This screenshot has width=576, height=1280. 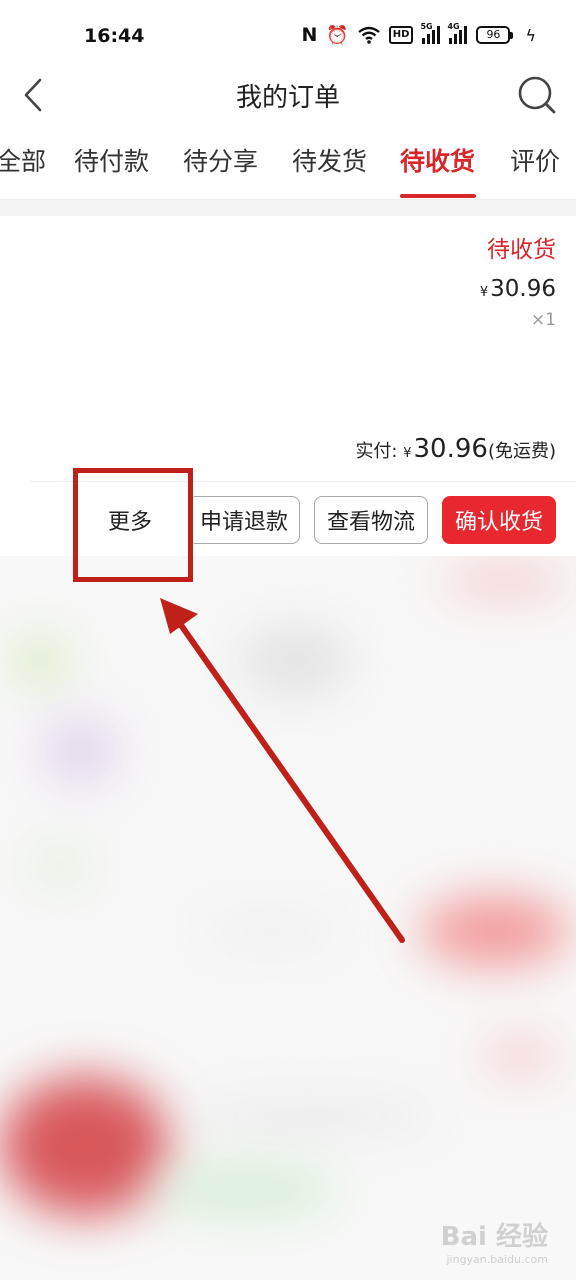 I want to click on battery-level: 96, so click(x=493, y=35).